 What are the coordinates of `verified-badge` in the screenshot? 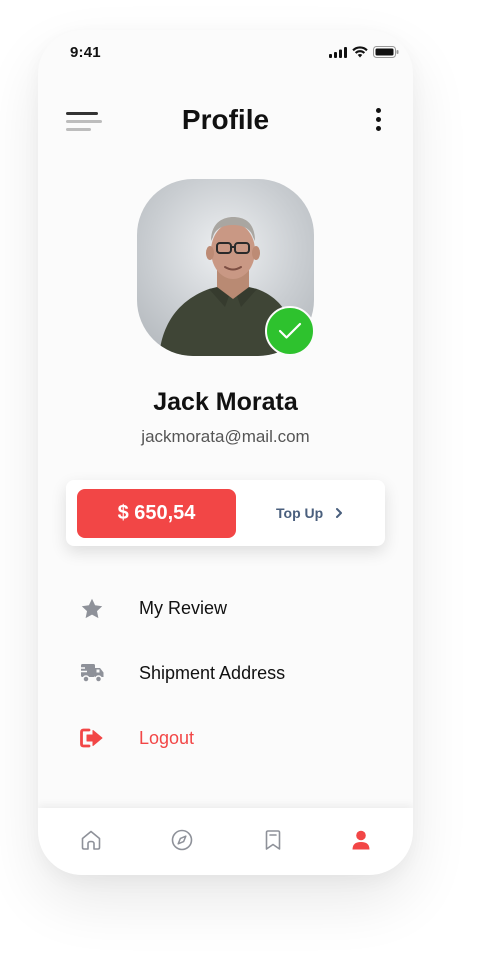 It's located at (290, 331).